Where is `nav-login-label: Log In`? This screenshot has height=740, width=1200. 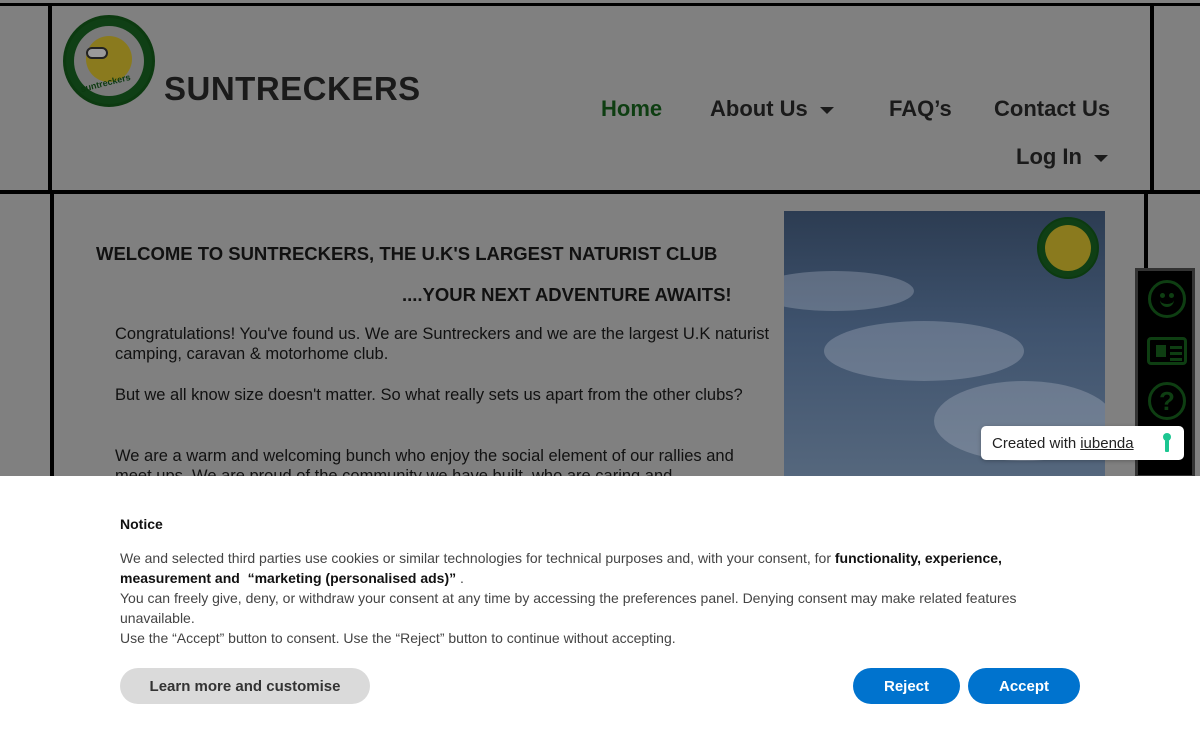 nav-login-label: Log In is located at coordinates (1049, 156).